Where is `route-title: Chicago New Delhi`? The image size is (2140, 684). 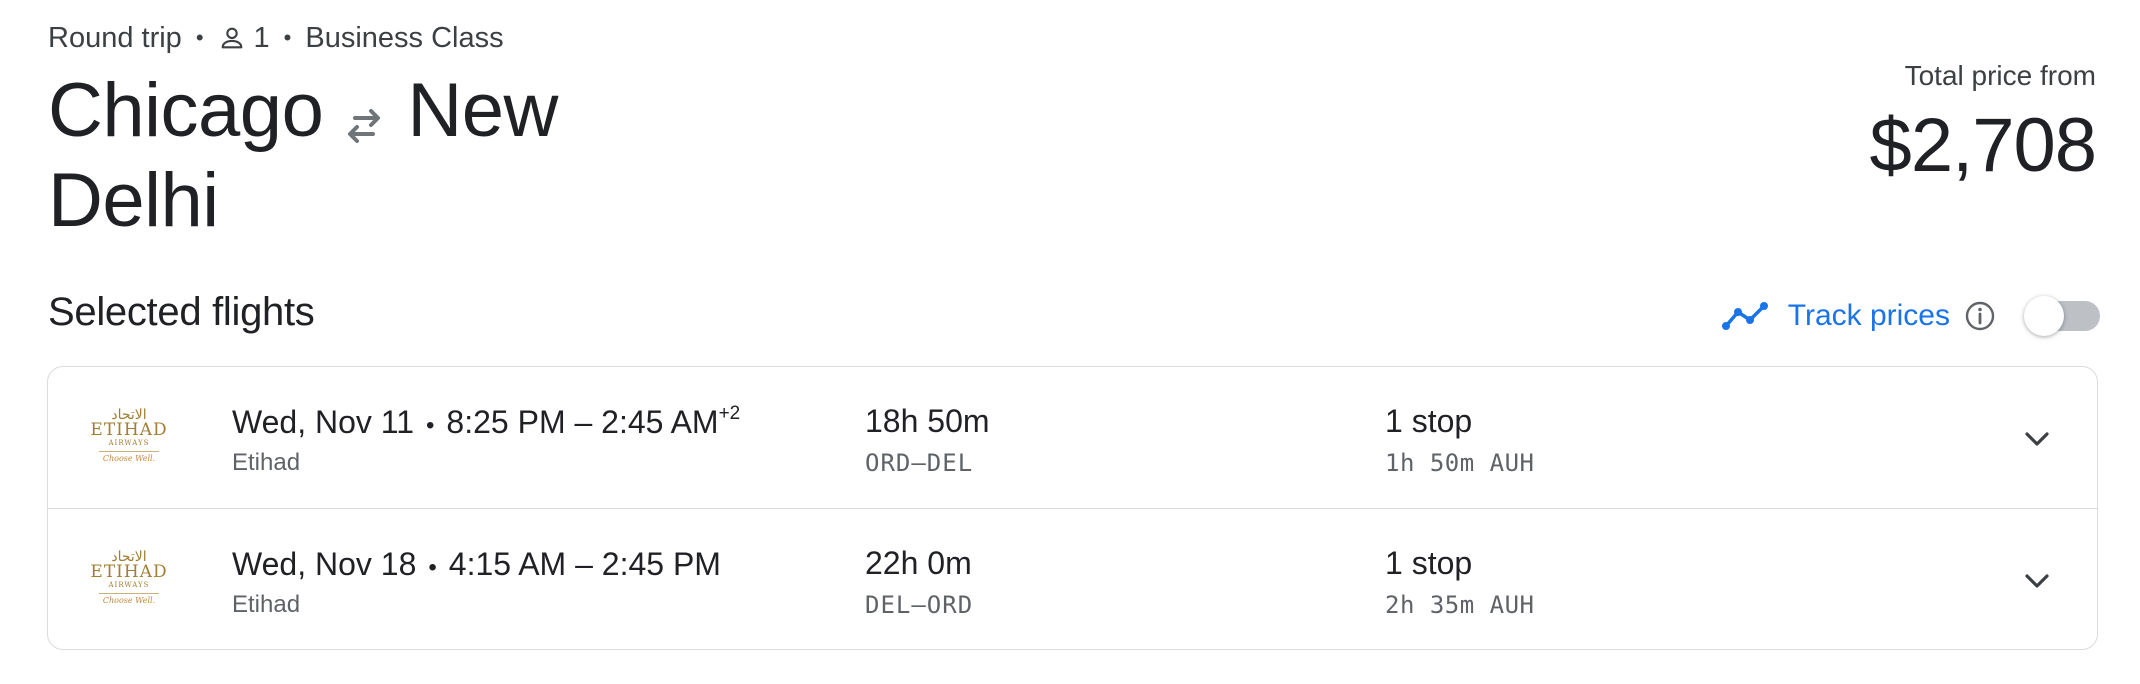
route-title: Chicago New Delhi is located at coordinates (318, 156).